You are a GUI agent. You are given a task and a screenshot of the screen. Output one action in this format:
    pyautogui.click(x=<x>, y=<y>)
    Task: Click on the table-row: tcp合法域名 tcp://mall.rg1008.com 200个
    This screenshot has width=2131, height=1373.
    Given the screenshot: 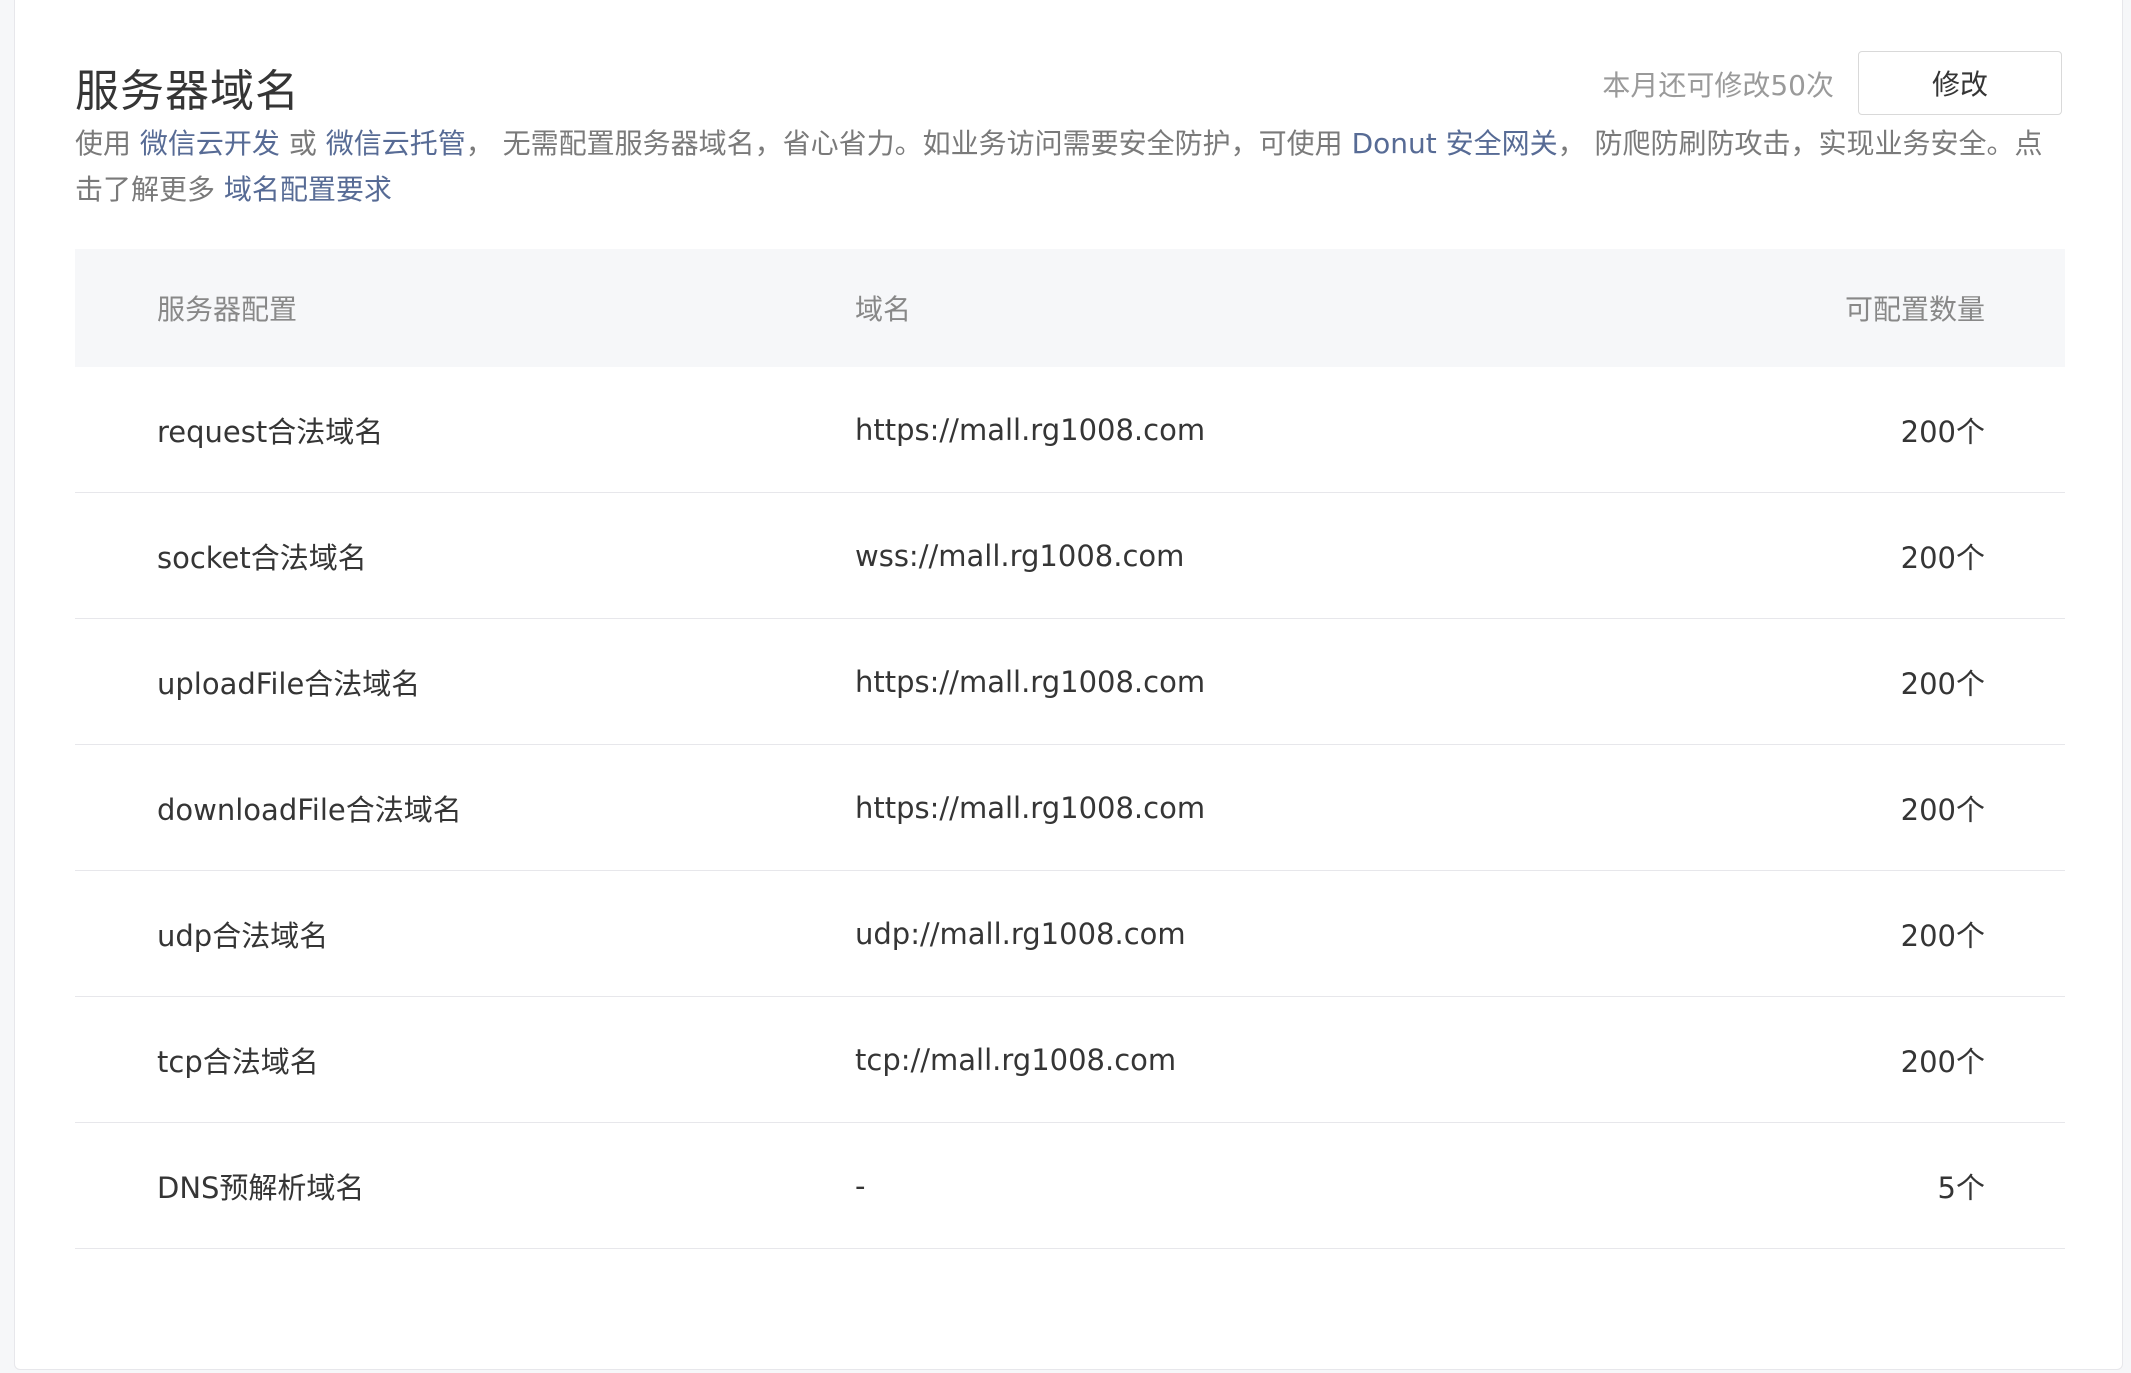 What is the action you would take?
    pyautogui.click(x=1070, y=1060)
    